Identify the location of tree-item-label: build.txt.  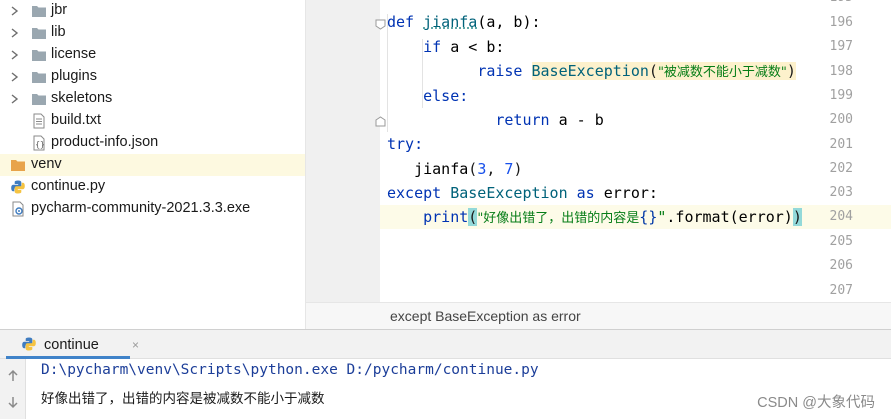
(76, 120).